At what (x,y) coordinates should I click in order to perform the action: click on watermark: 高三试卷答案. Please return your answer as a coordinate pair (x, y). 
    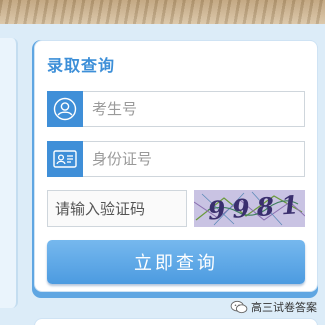
    Looking at the image, I should click on (273, 307).